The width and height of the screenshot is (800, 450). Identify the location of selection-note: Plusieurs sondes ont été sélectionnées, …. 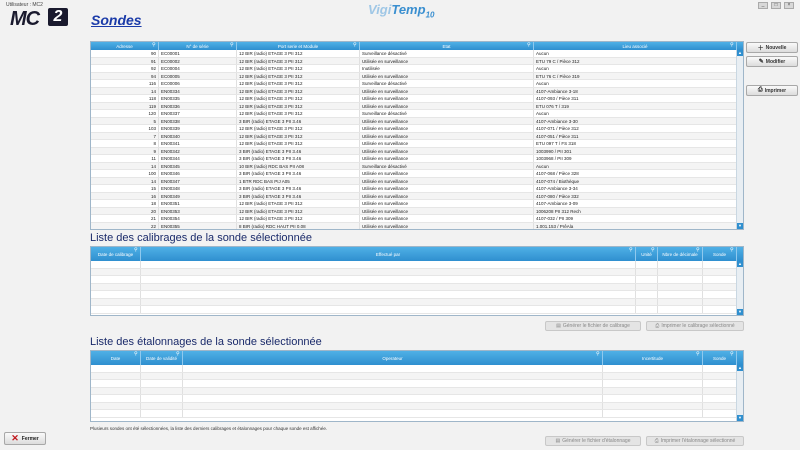
(209, 428).